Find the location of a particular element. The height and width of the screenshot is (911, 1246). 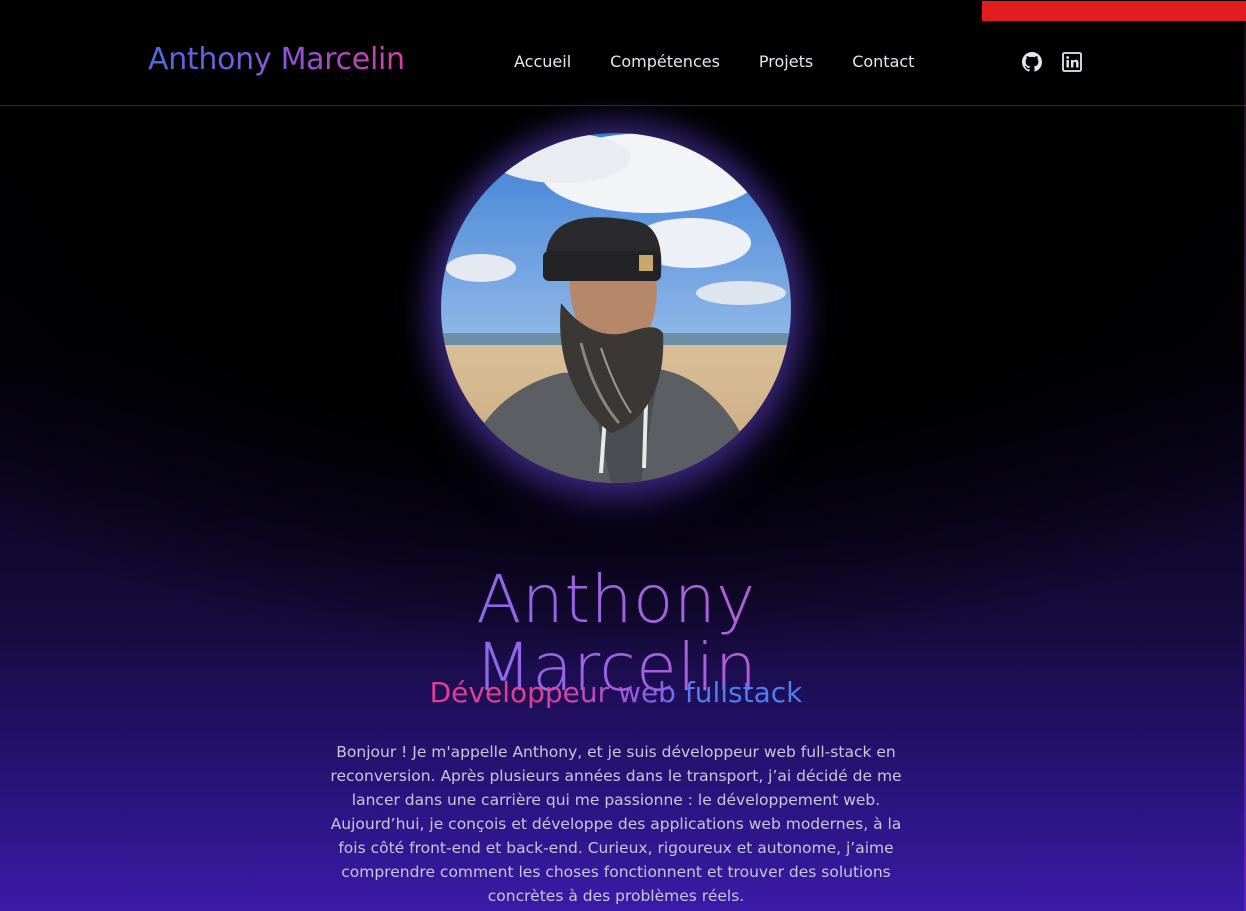

top-accent-bar is located at coordinates (1114, 11).